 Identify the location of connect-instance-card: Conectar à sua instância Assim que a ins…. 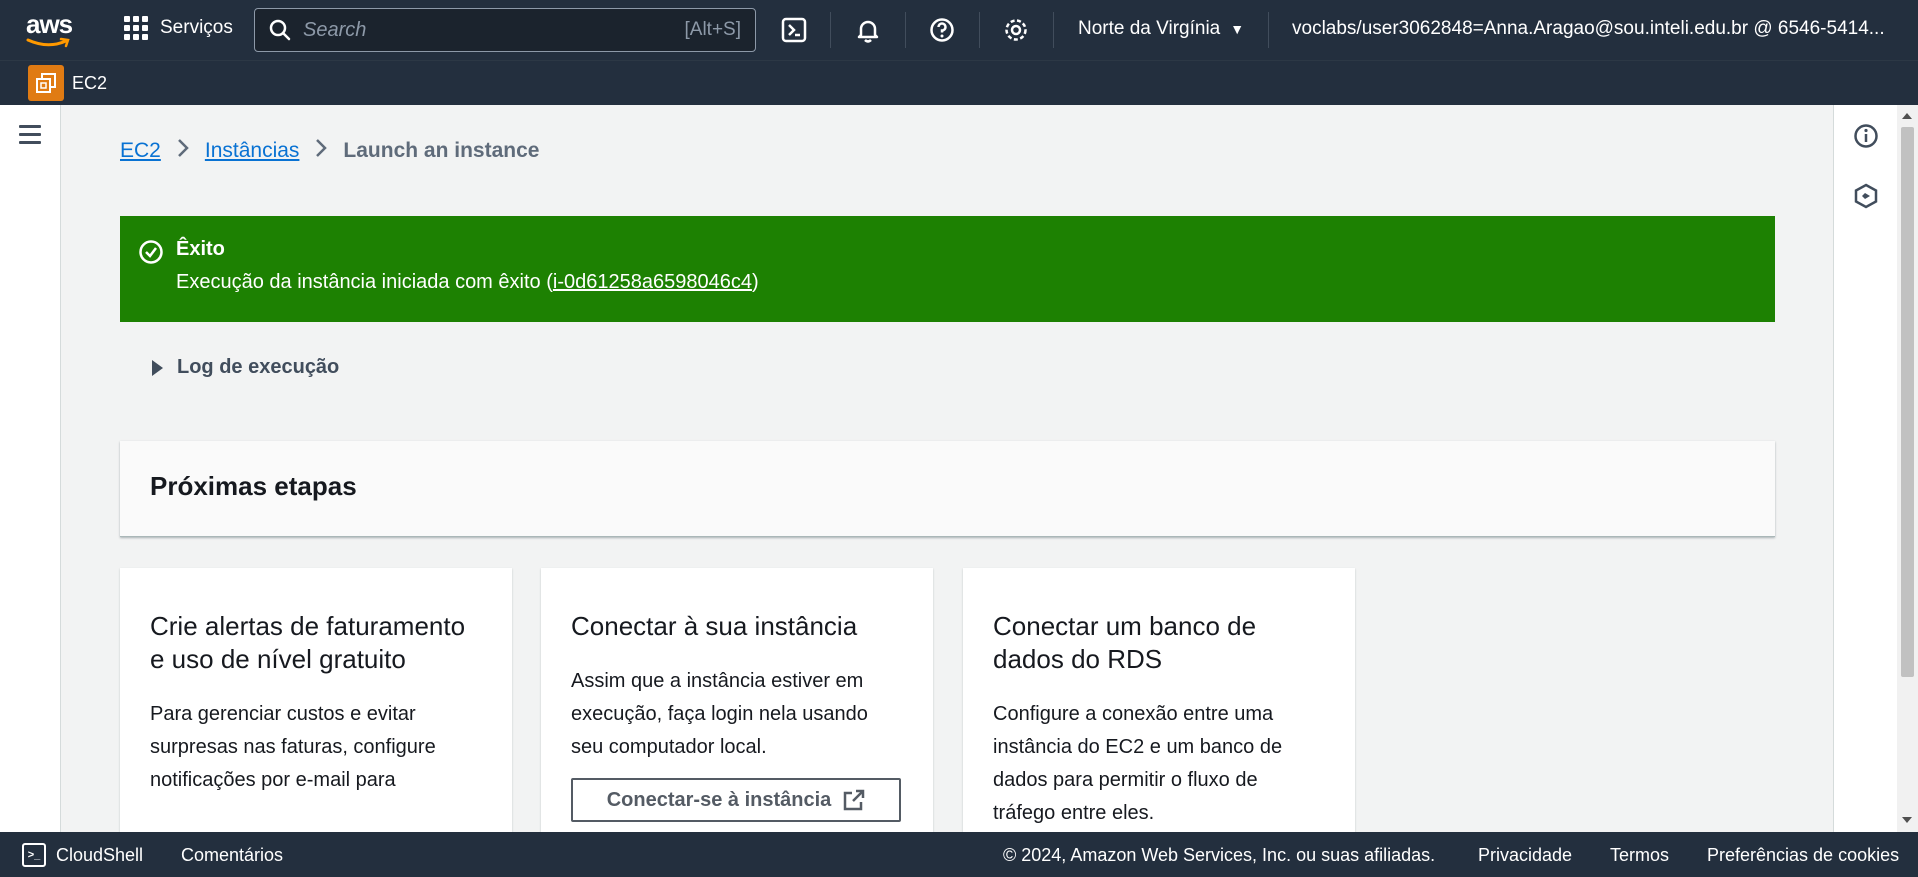
(737, 703).